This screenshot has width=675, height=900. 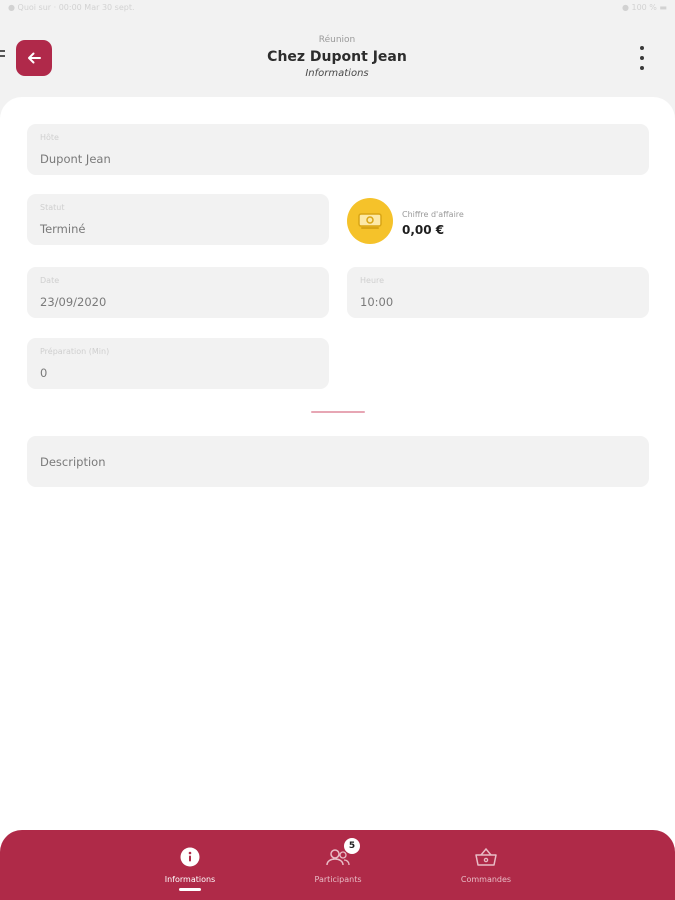 I want to click on basket-icon, so click(x=486, y=857).